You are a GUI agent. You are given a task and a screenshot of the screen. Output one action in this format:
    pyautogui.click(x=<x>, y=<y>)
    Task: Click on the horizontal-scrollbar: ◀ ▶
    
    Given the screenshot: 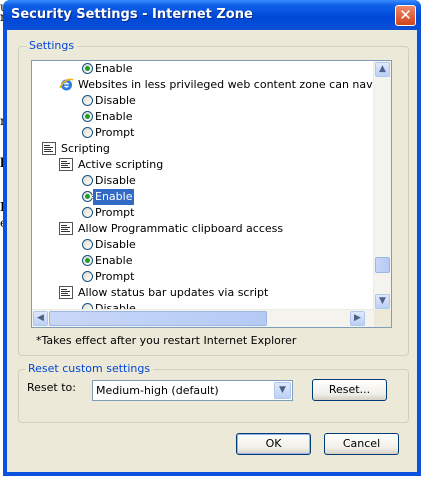 What is the action you would take?
    pyautogui.click(x=211, y=318)
    